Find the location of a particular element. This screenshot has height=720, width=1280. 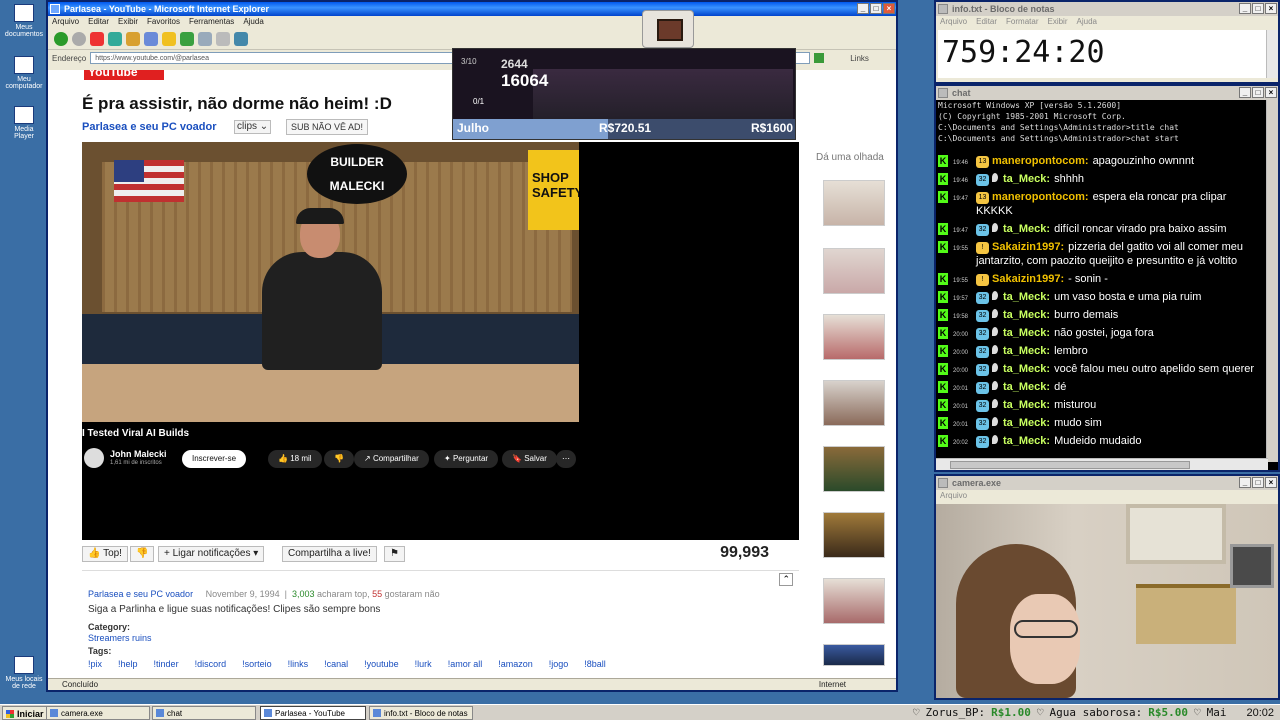

tag-link: !lurk is located at coordinates (423, 664).